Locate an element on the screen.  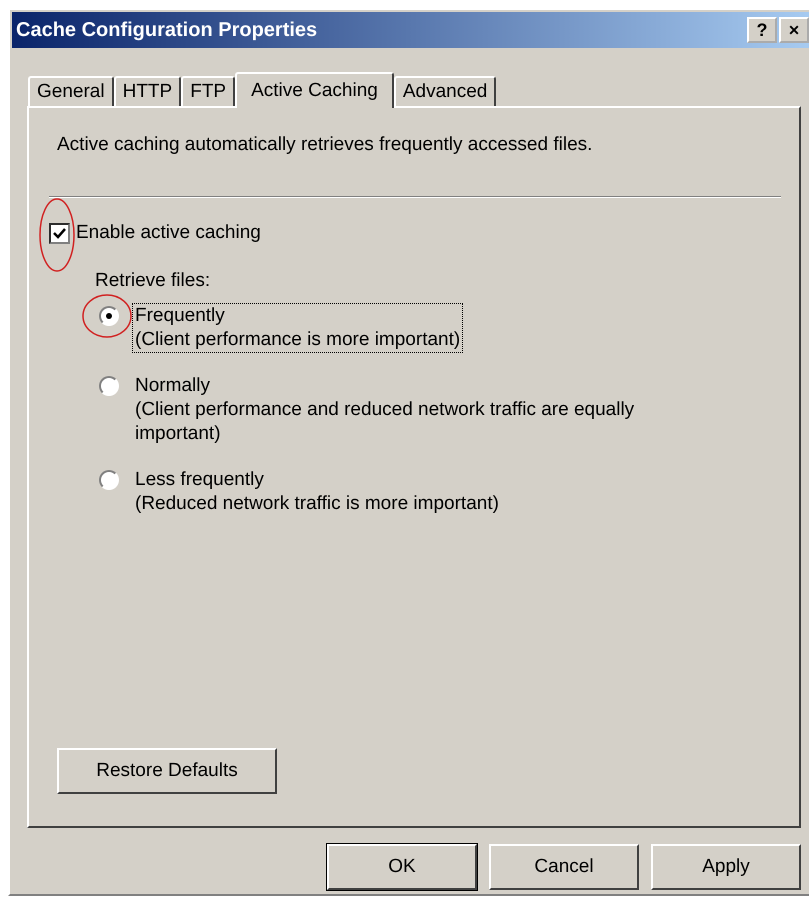
tab: General is located at coordinates (71, 91).